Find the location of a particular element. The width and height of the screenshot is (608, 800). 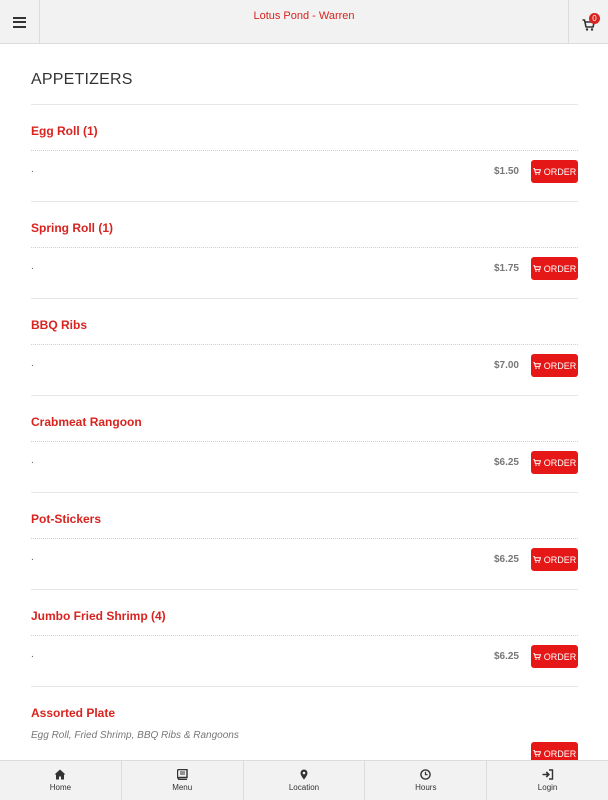

nav-hours: Hours is located at coordinates (426, 780).